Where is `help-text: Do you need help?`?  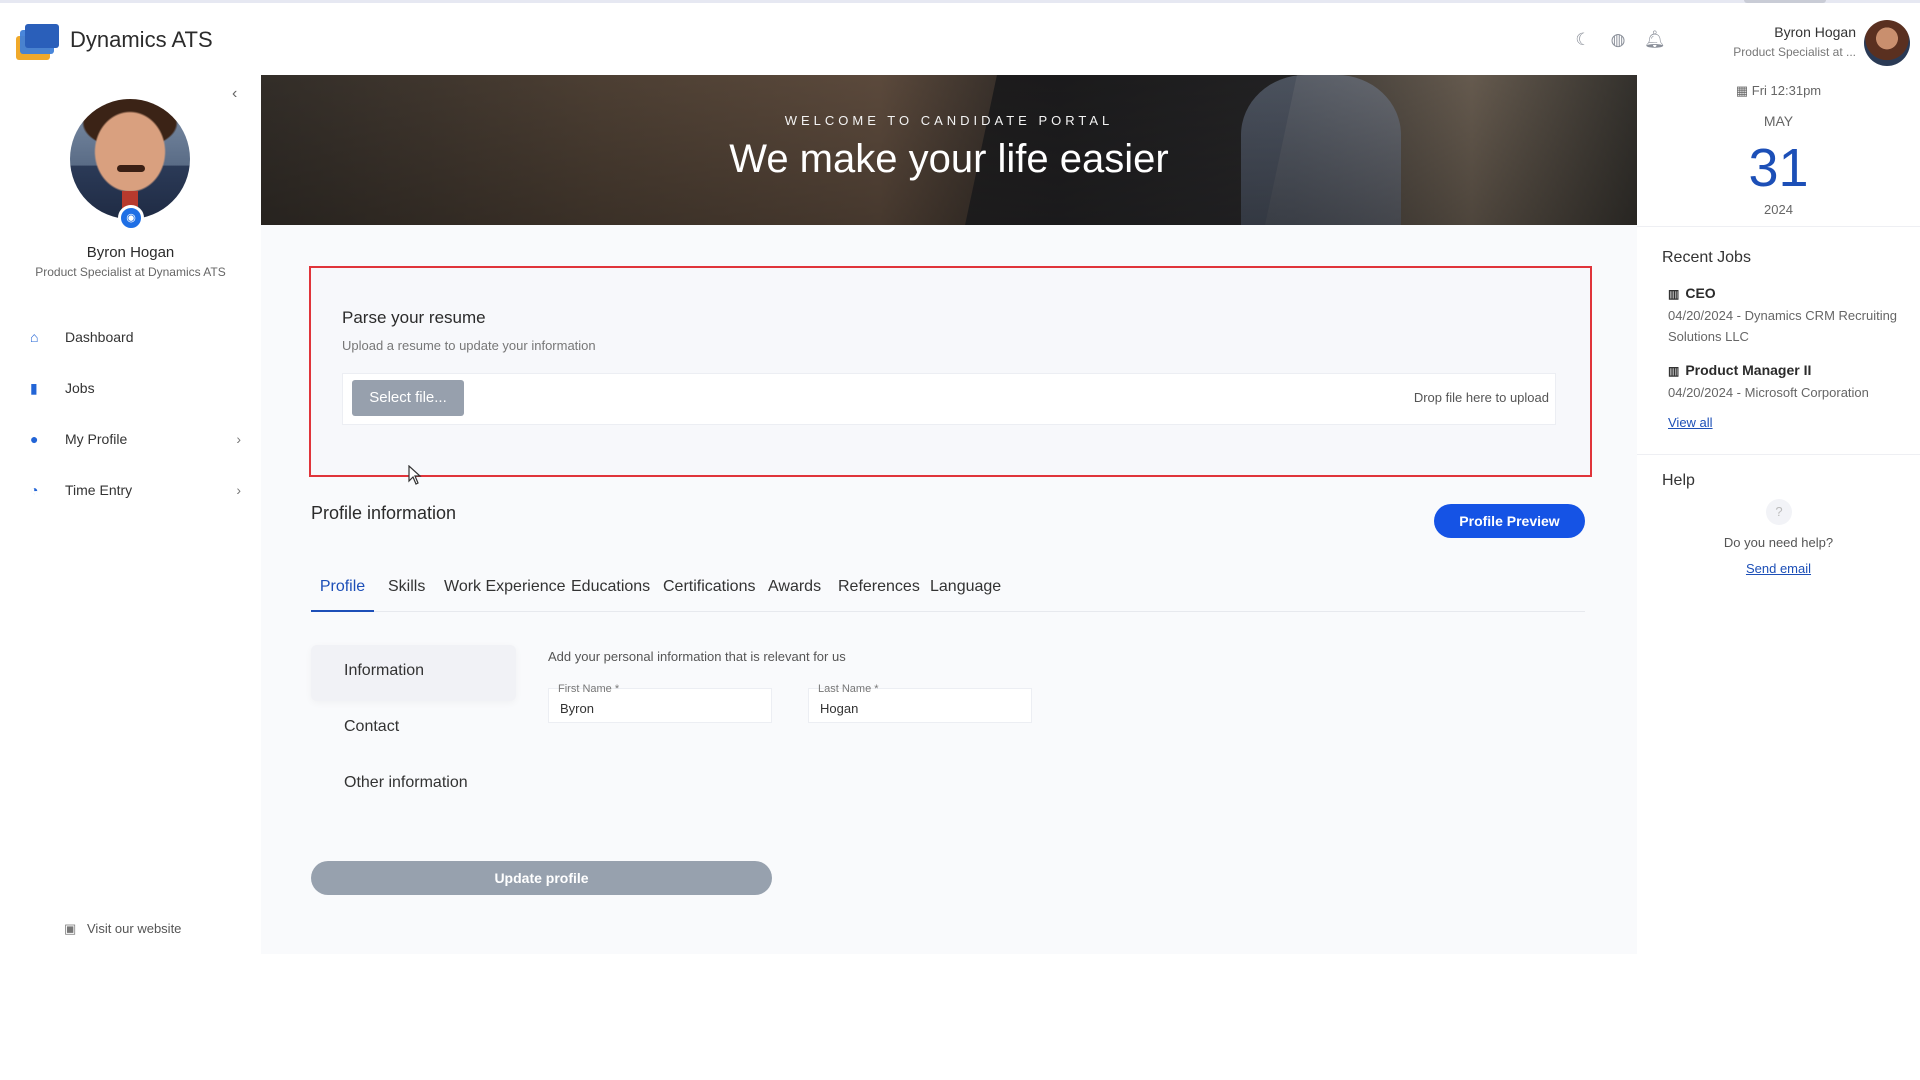
help-text: Do you need help? is located at coordinates (1778, 542).